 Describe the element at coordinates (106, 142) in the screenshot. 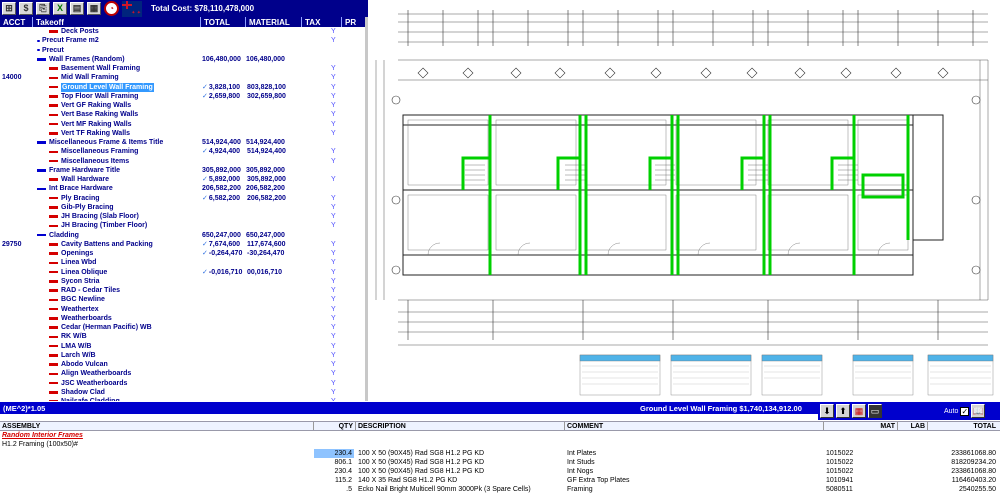

I see `tree-row-name: Miscellaneous Frame & Items Title` at that location.